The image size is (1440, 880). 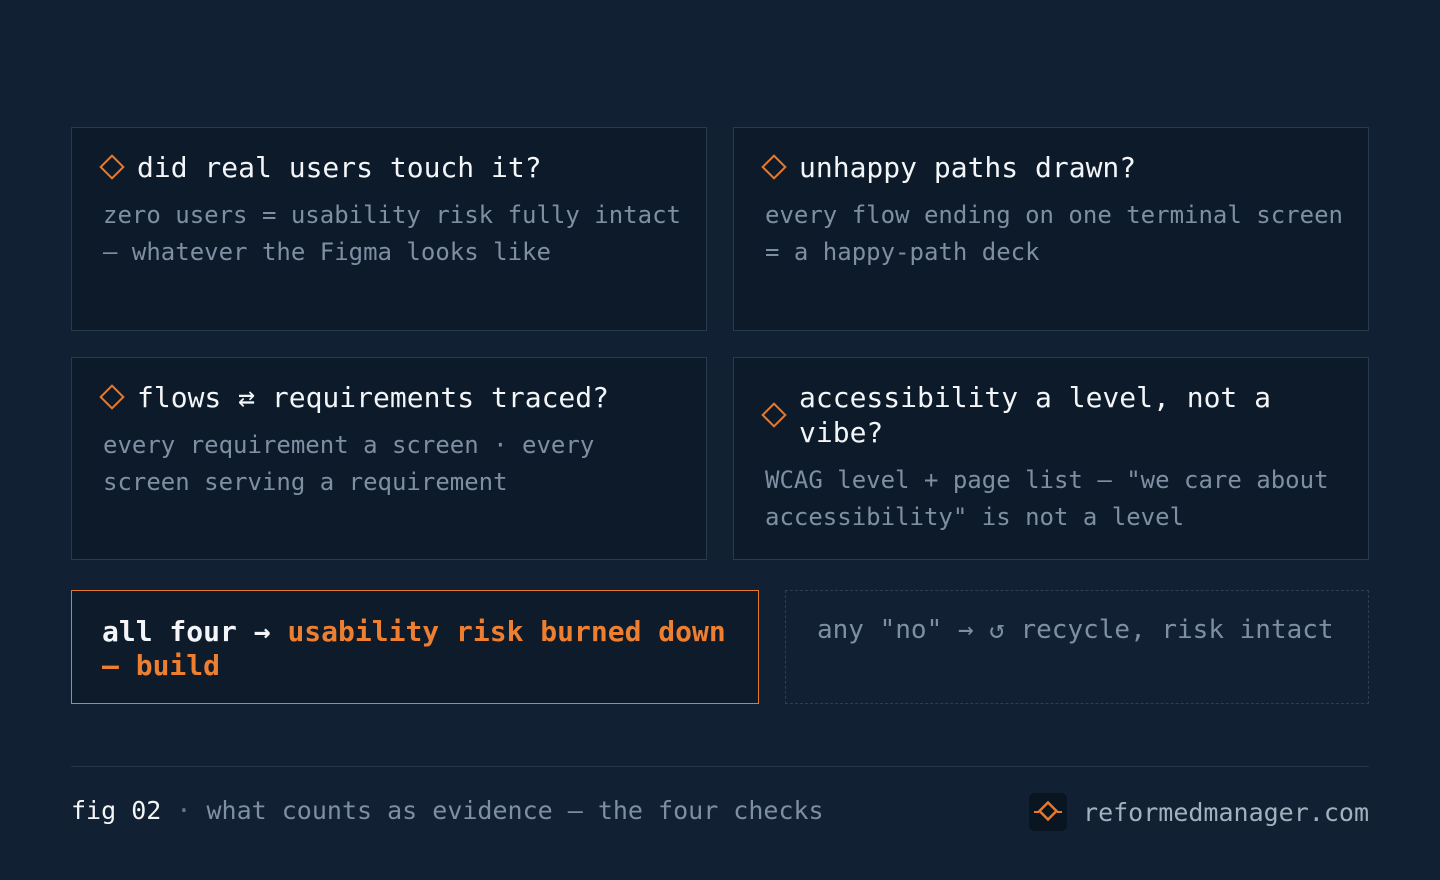 I want to click on brand-url: reformedmanager.com, so click(x=1226, y=812).